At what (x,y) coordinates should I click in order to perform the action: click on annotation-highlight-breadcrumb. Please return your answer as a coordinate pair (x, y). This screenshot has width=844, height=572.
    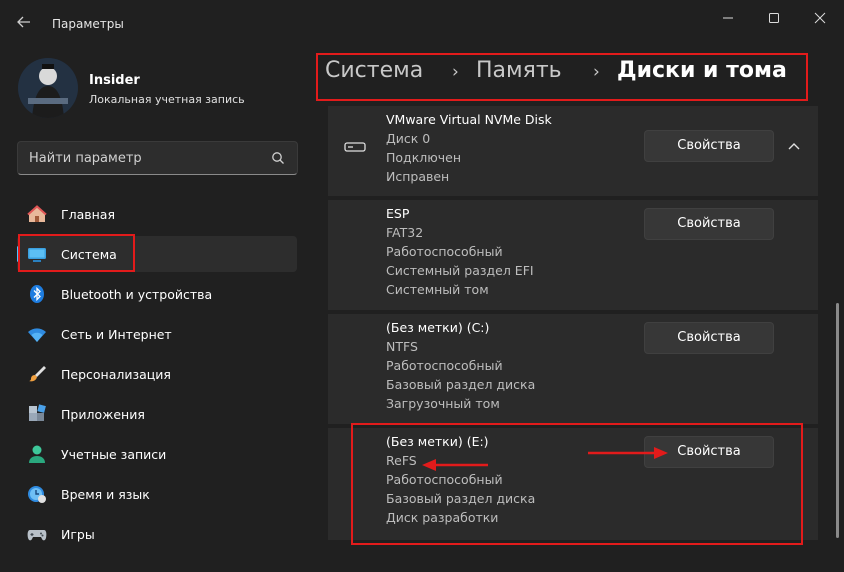
    Looking at the image, I should click on (562, 77).